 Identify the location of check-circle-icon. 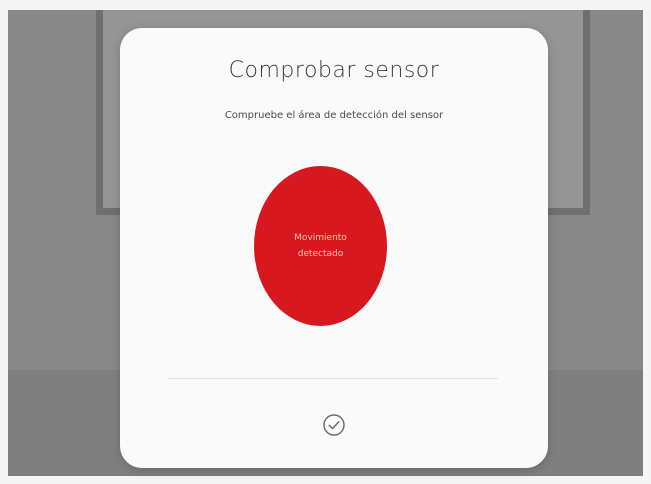
(334, 425).